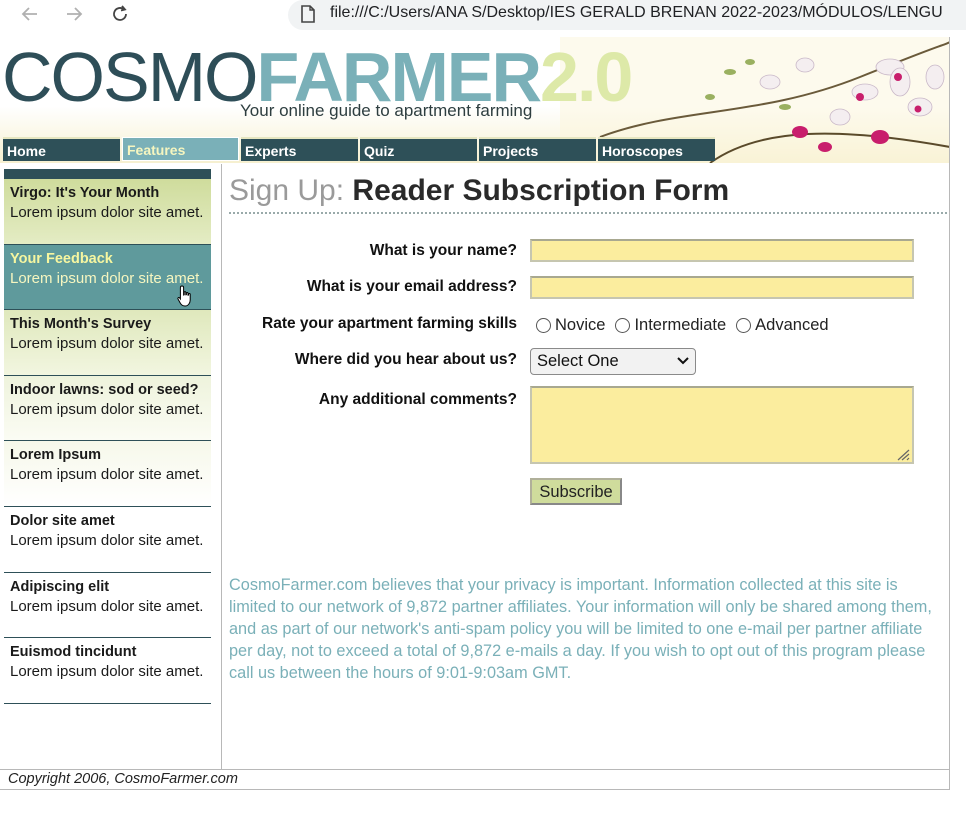 The image size is (966, 821). I want to click on nav-item-home: Home, so click(61, 149).